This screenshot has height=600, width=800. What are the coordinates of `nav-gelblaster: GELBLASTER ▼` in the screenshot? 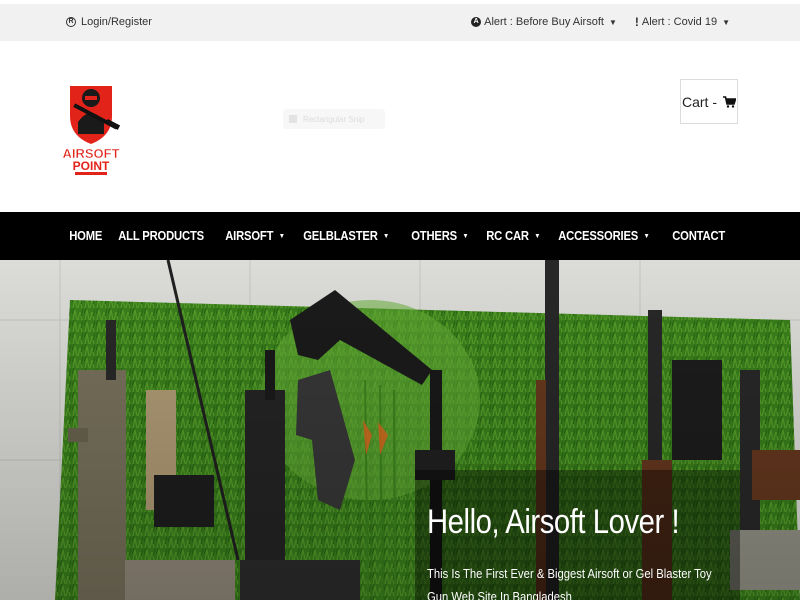 It's located at (346, 236).